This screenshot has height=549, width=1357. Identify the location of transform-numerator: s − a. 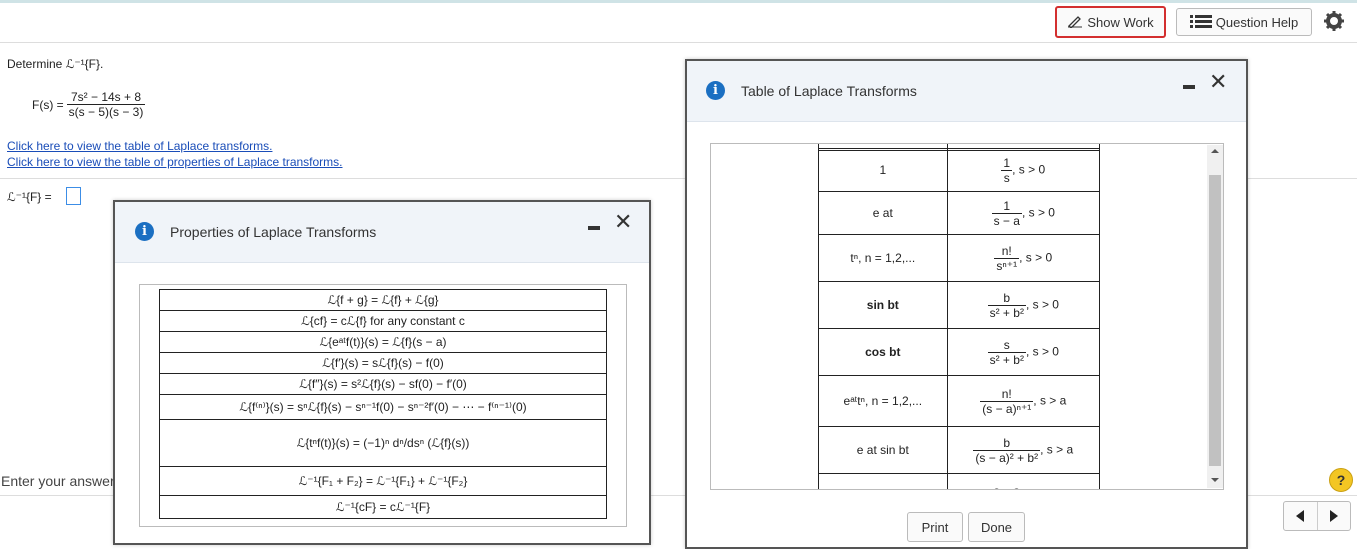
(1006, 487).